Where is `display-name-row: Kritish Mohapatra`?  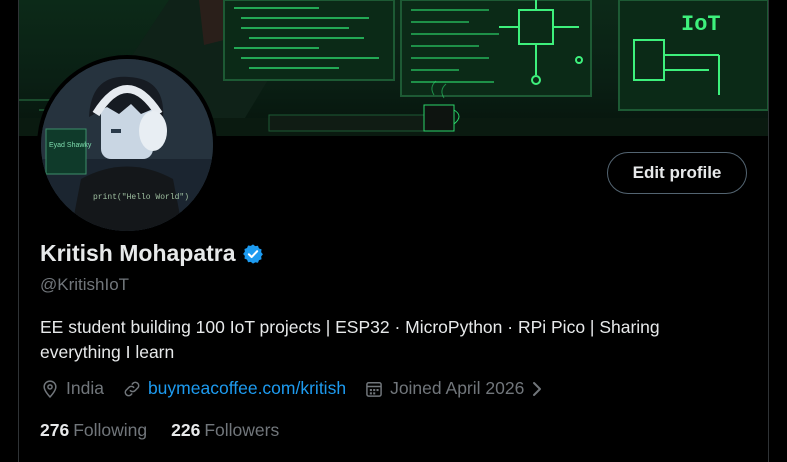
display-name-row: Kritish Mohapatra is located at coordinates (152, 253).